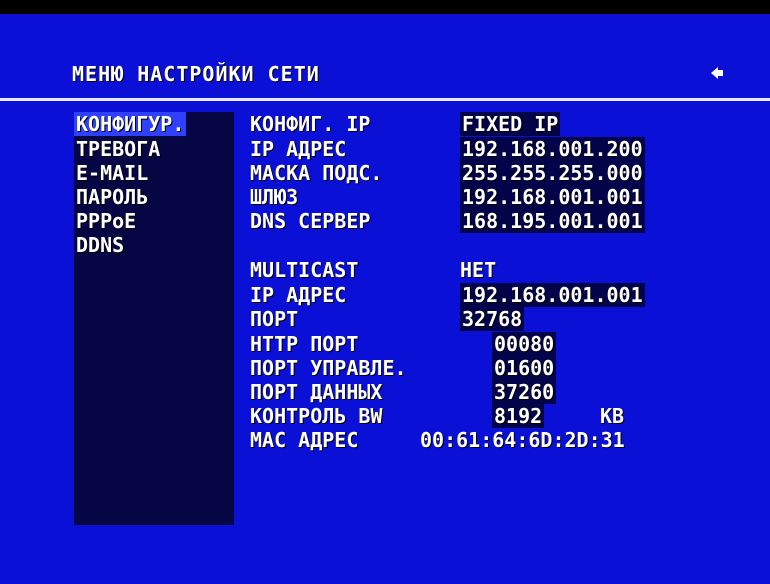 The width and height of the screenshot is (770, 584). Describe the element at coordinates (552, 173) in the screenshot. I see `subnet-mask-field: 255.255.255.000` at that location.